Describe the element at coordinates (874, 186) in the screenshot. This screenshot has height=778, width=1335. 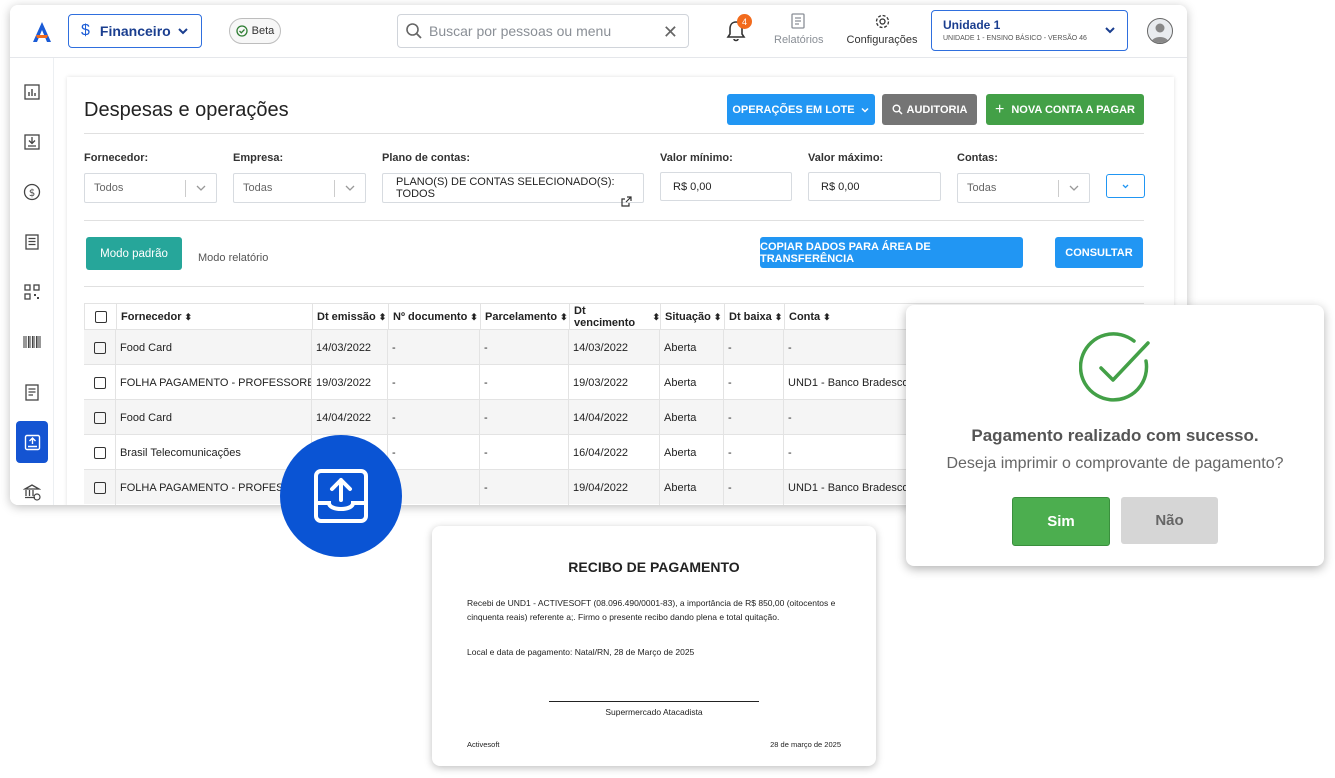
I see `max-value-input: R$ 0,00` at that location.